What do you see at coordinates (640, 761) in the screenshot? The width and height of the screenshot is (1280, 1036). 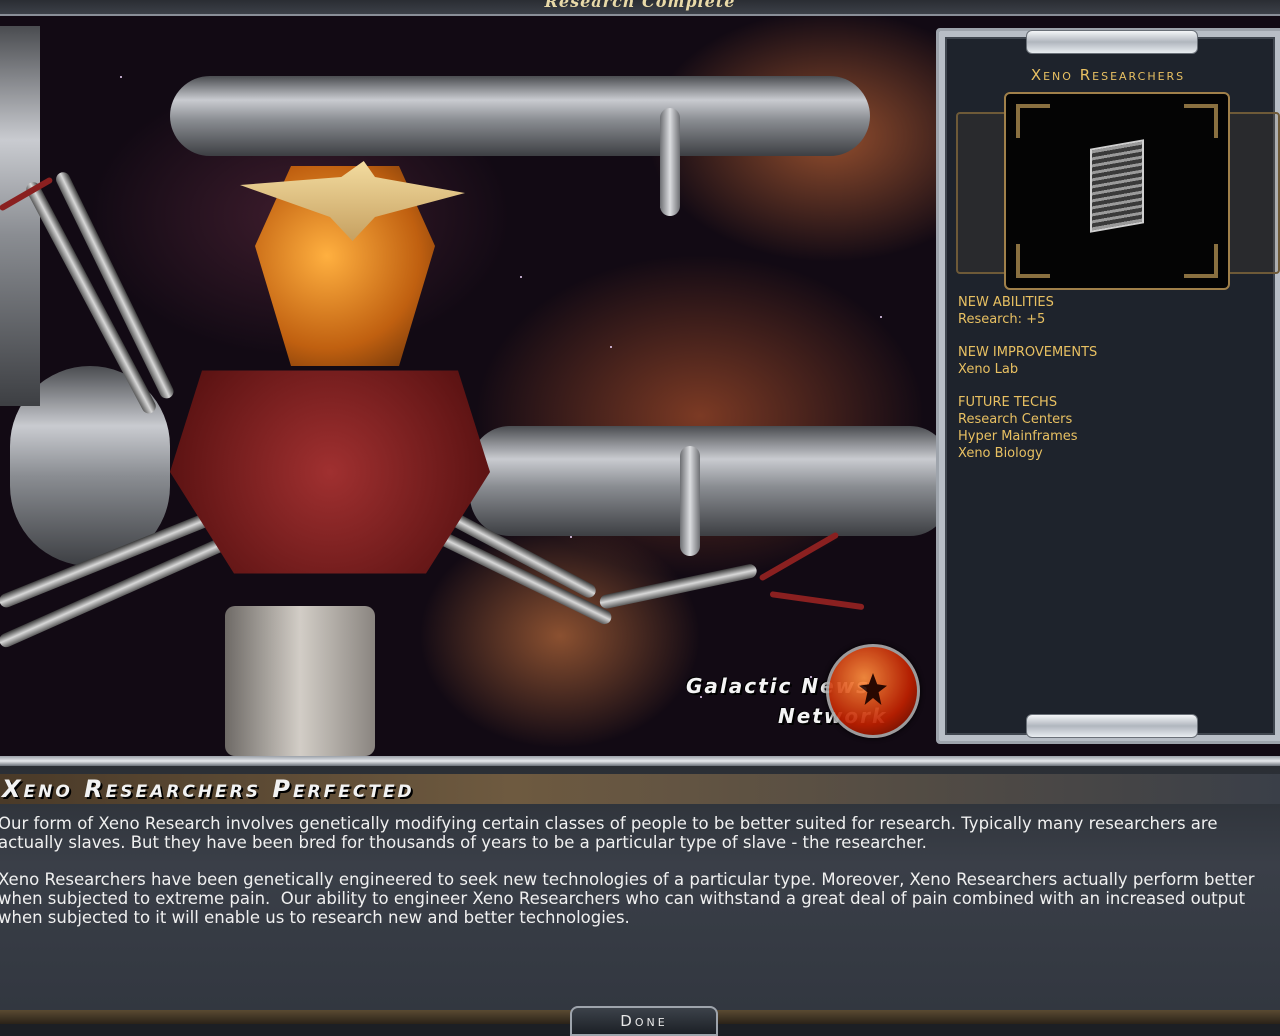 I see `section-divider` at bounding box center [640, 761].